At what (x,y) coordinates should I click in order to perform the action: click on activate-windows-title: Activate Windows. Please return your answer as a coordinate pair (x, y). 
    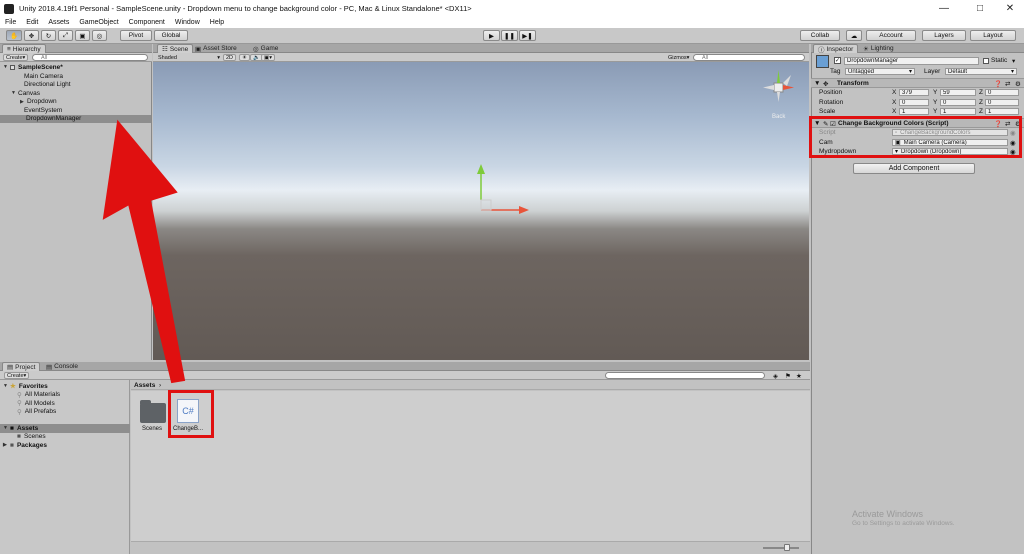
    Looking at the image, I should click on (888, 514).